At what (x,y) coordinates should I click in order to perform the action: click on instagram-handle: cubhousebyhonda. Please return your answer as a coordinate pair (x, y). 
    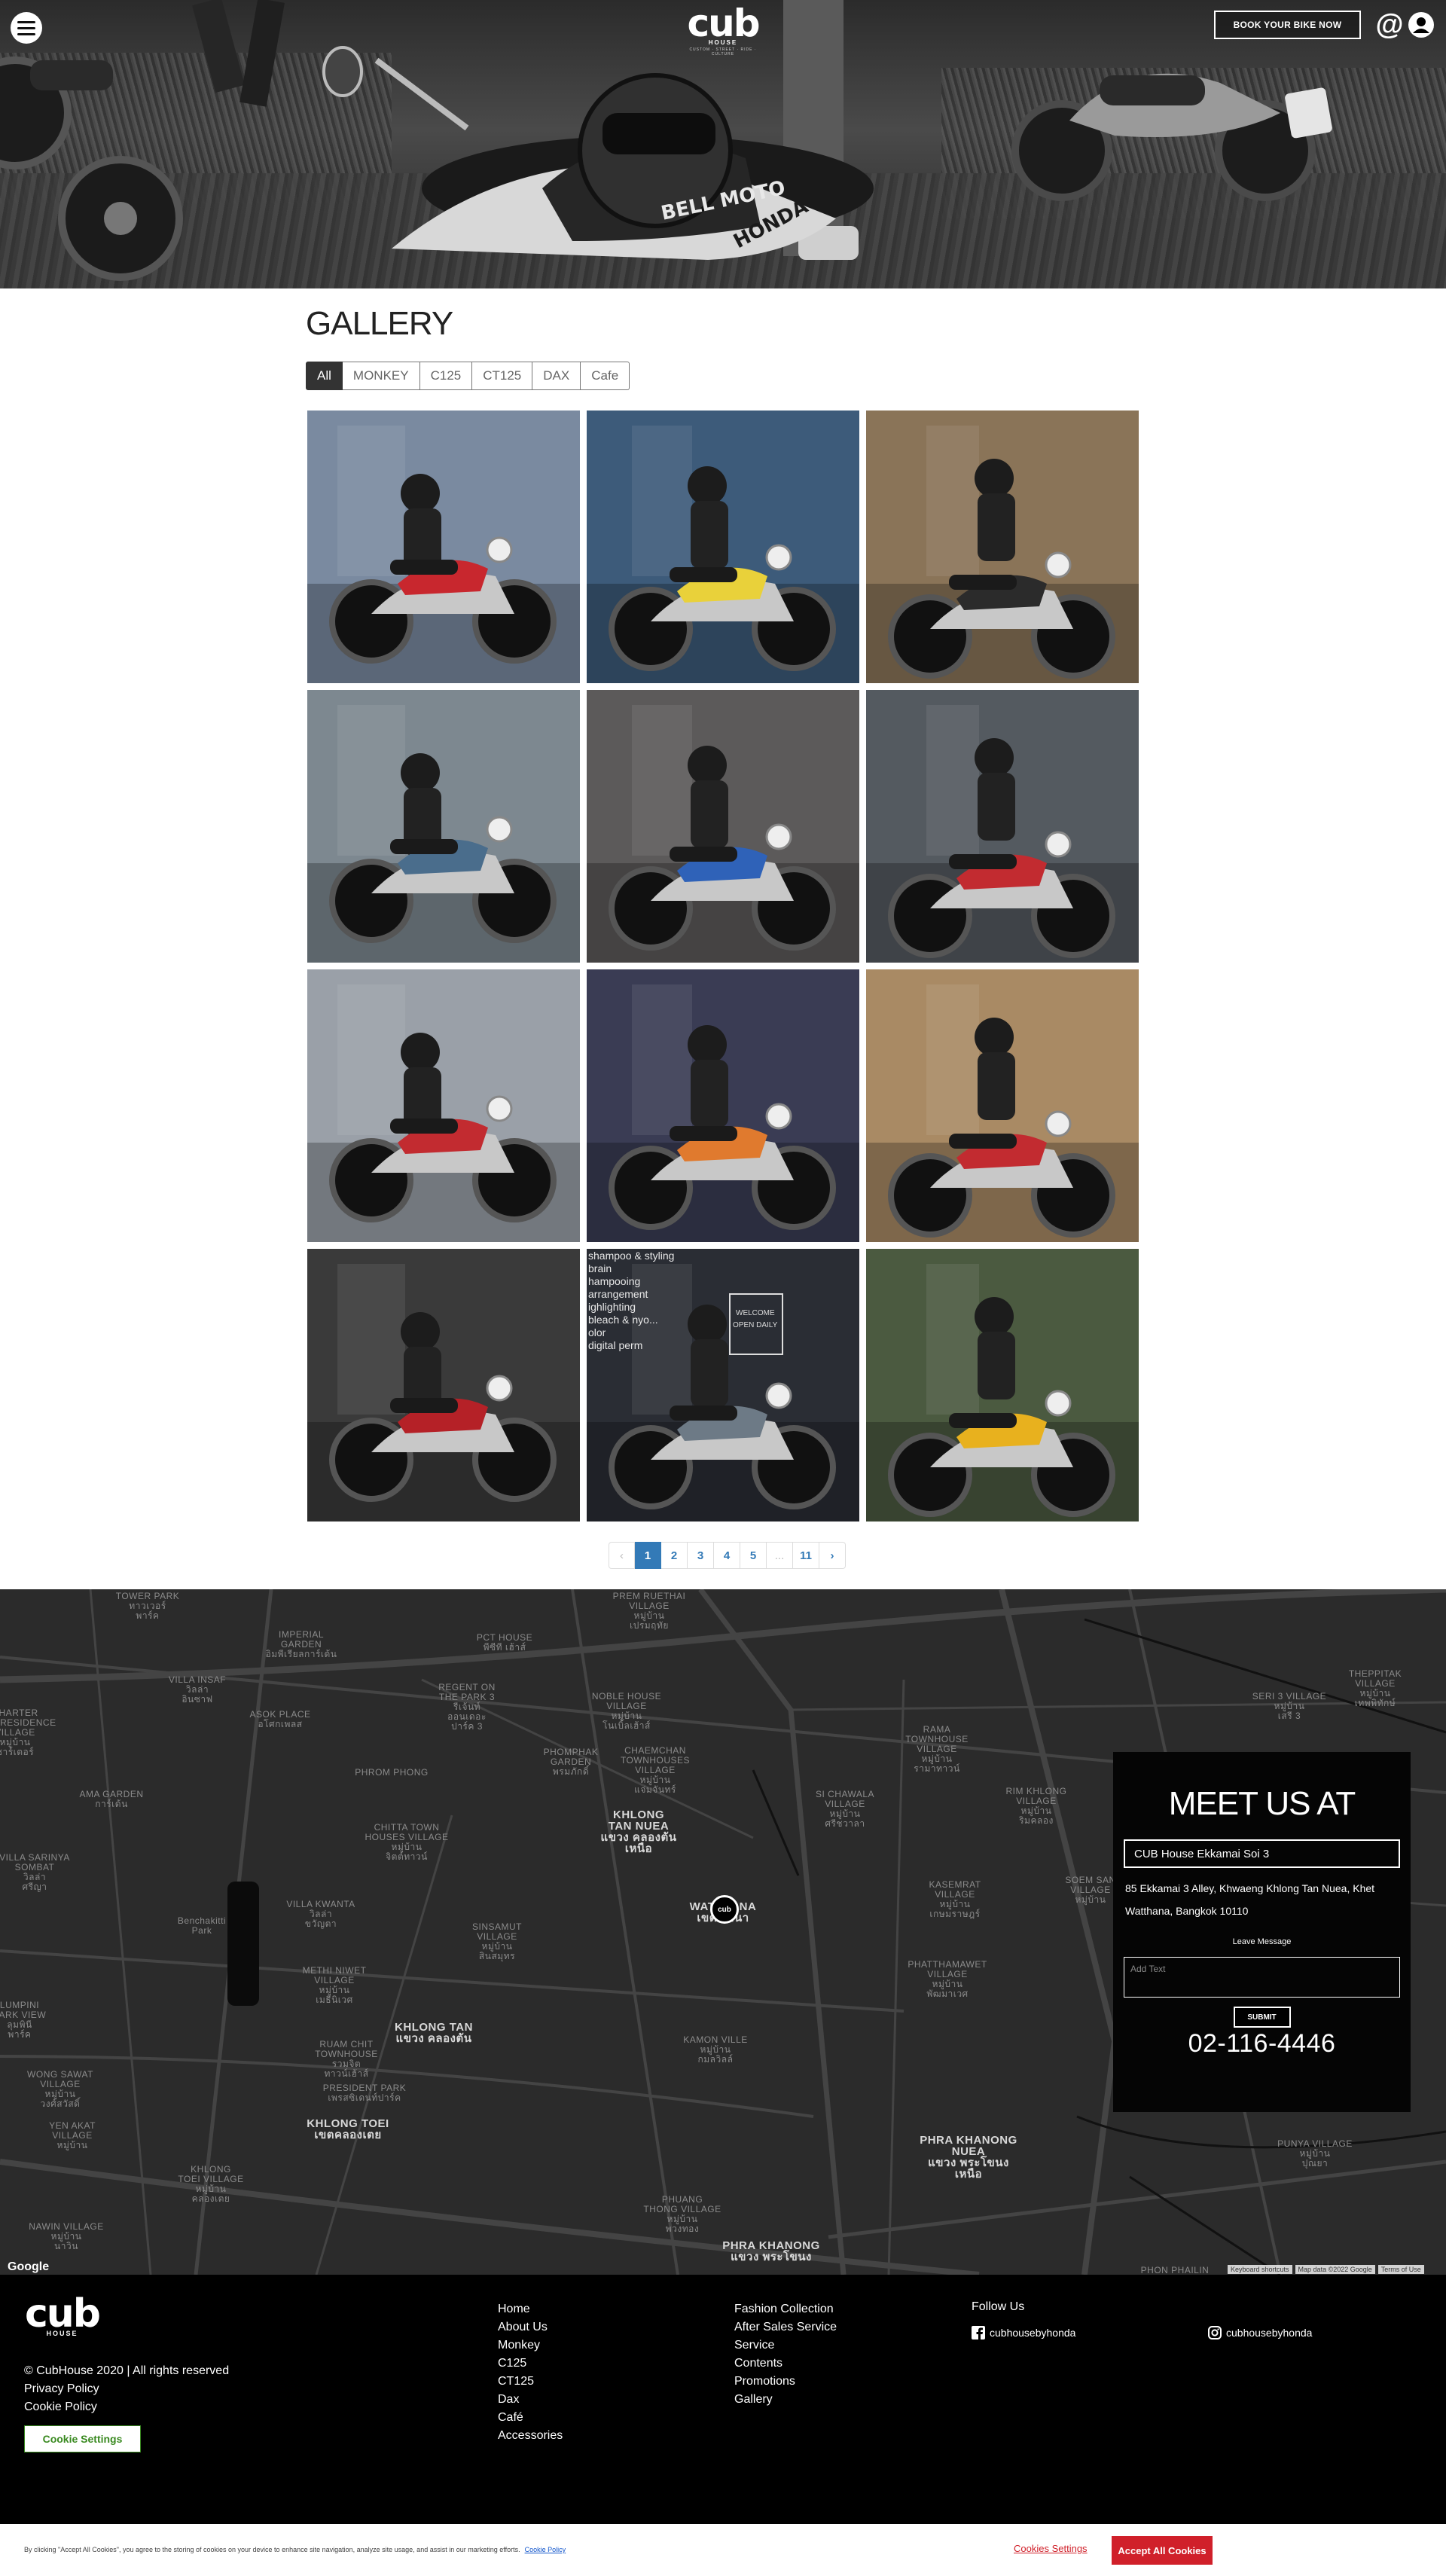
    Looking at the image, I should click on (1269, 2333).